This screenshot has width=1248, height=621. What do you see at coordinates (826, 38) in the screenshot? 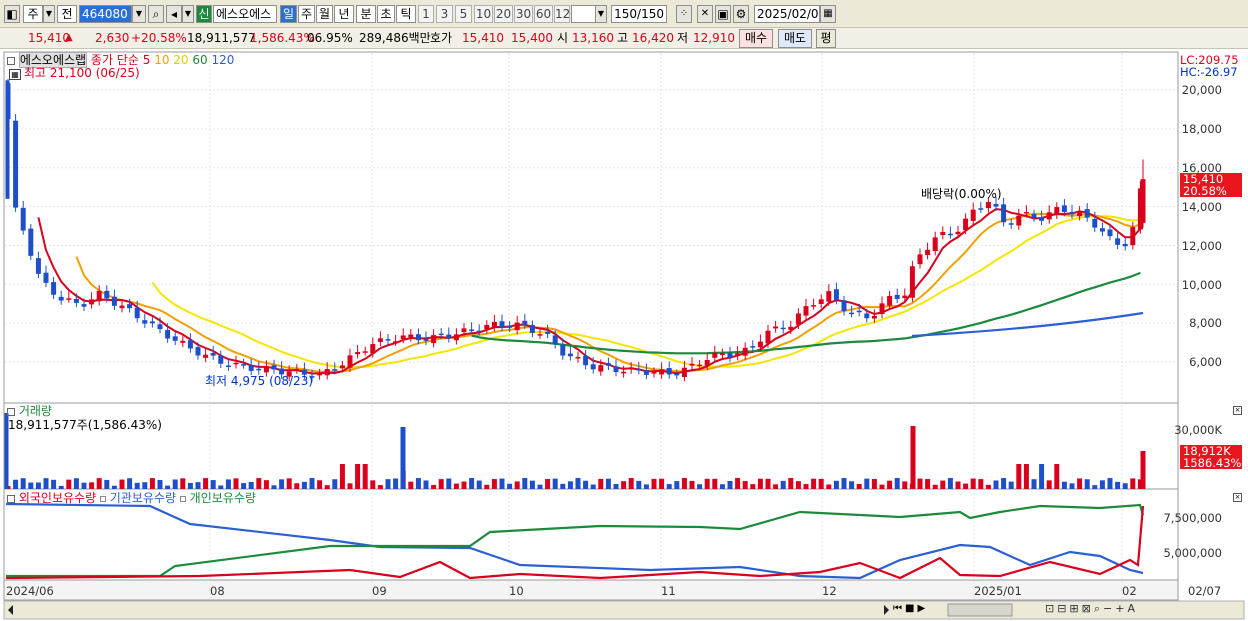
I see `eval-button: 평` at bounding box center [826, 38].